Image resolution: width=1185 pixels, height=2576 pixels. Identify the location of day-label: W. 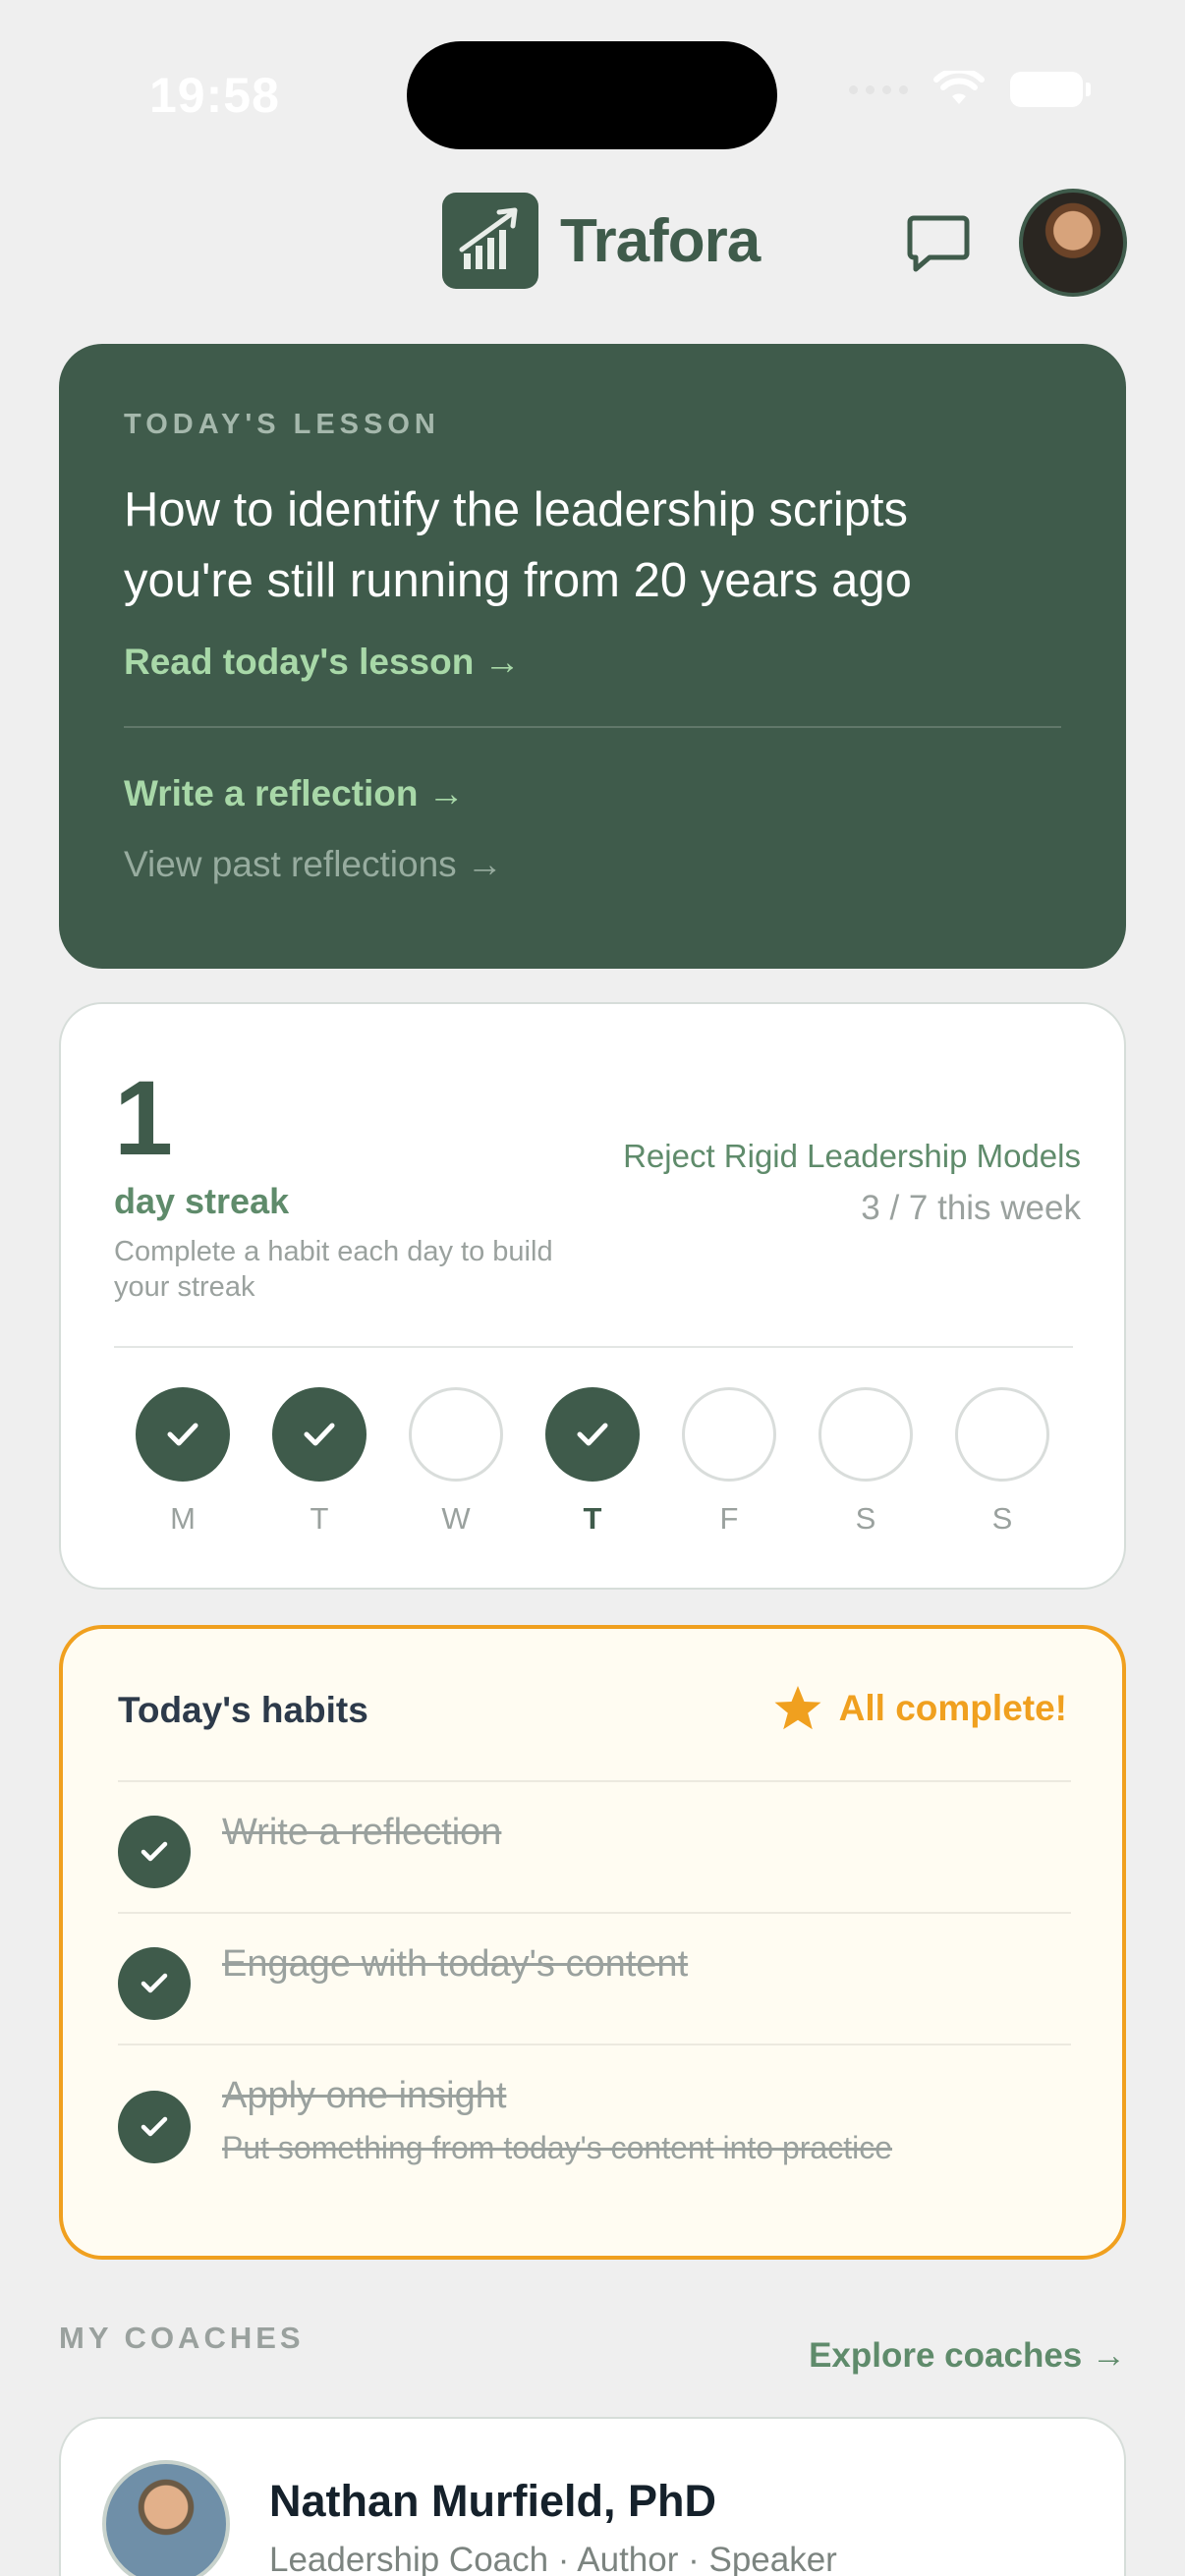
(456, 1518).